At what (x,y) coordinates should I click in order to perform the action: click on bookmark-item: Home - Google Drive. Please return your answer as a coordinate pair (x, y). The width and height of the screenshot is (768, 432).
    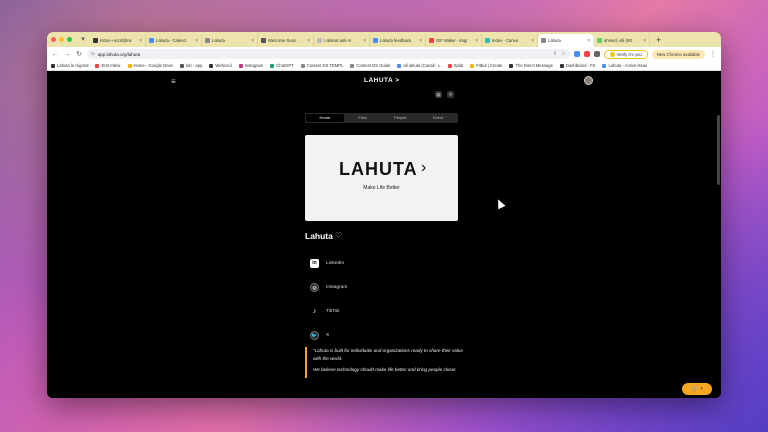
    Looking at the image, I should click on (150, 65).